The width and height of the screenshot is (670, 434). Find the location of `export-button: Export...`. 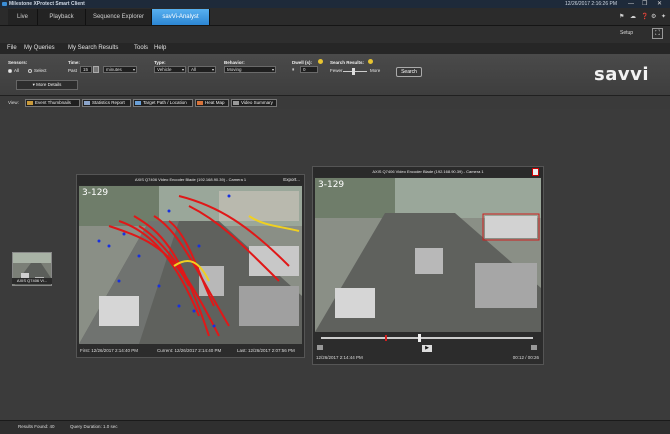

export-button: Export... is located at coordinates (291, 179).